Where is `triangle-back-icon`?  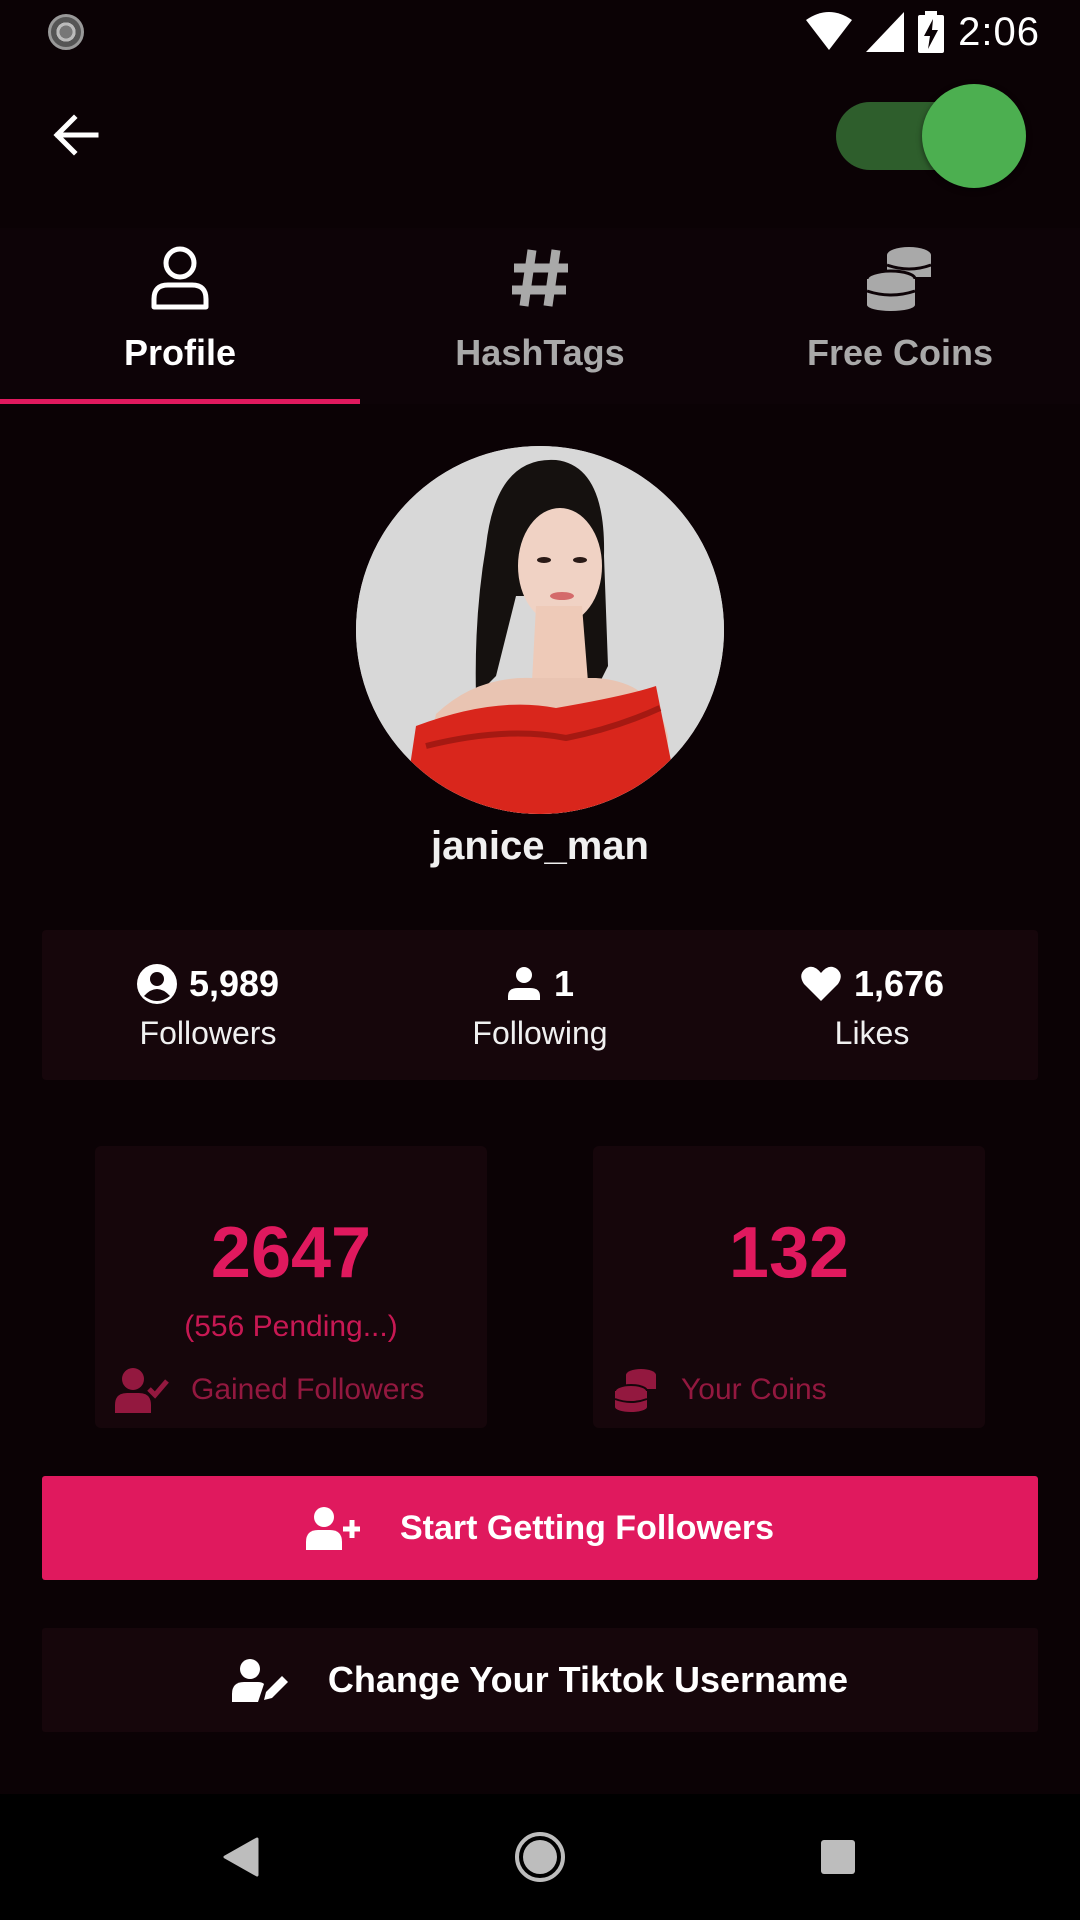 triangle-back-icon is located at coordinates (241, 1857).